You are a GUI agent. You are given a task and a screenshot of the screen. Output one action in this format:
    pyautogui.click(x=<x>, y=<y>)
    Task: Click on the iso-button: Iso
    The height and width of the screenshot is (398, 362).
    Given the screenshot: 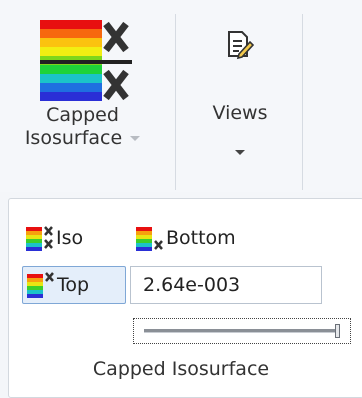 What is the action you would take?
    pyautogui.click(x=54, y=238)
    